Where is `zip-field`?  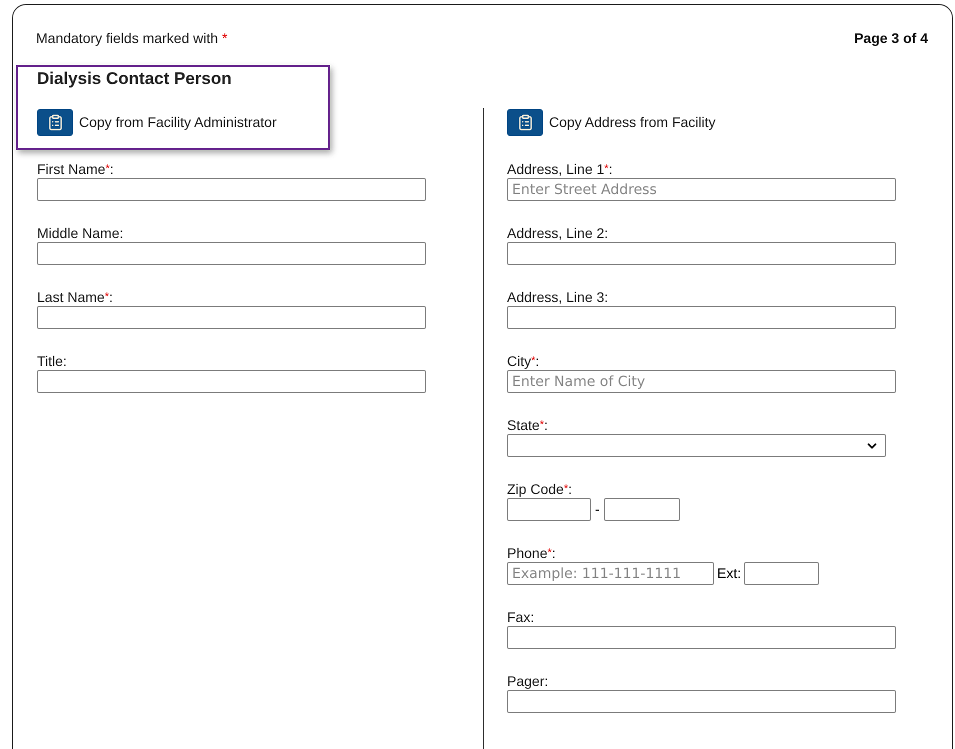 zip-field is located at coordinates (549, 509).